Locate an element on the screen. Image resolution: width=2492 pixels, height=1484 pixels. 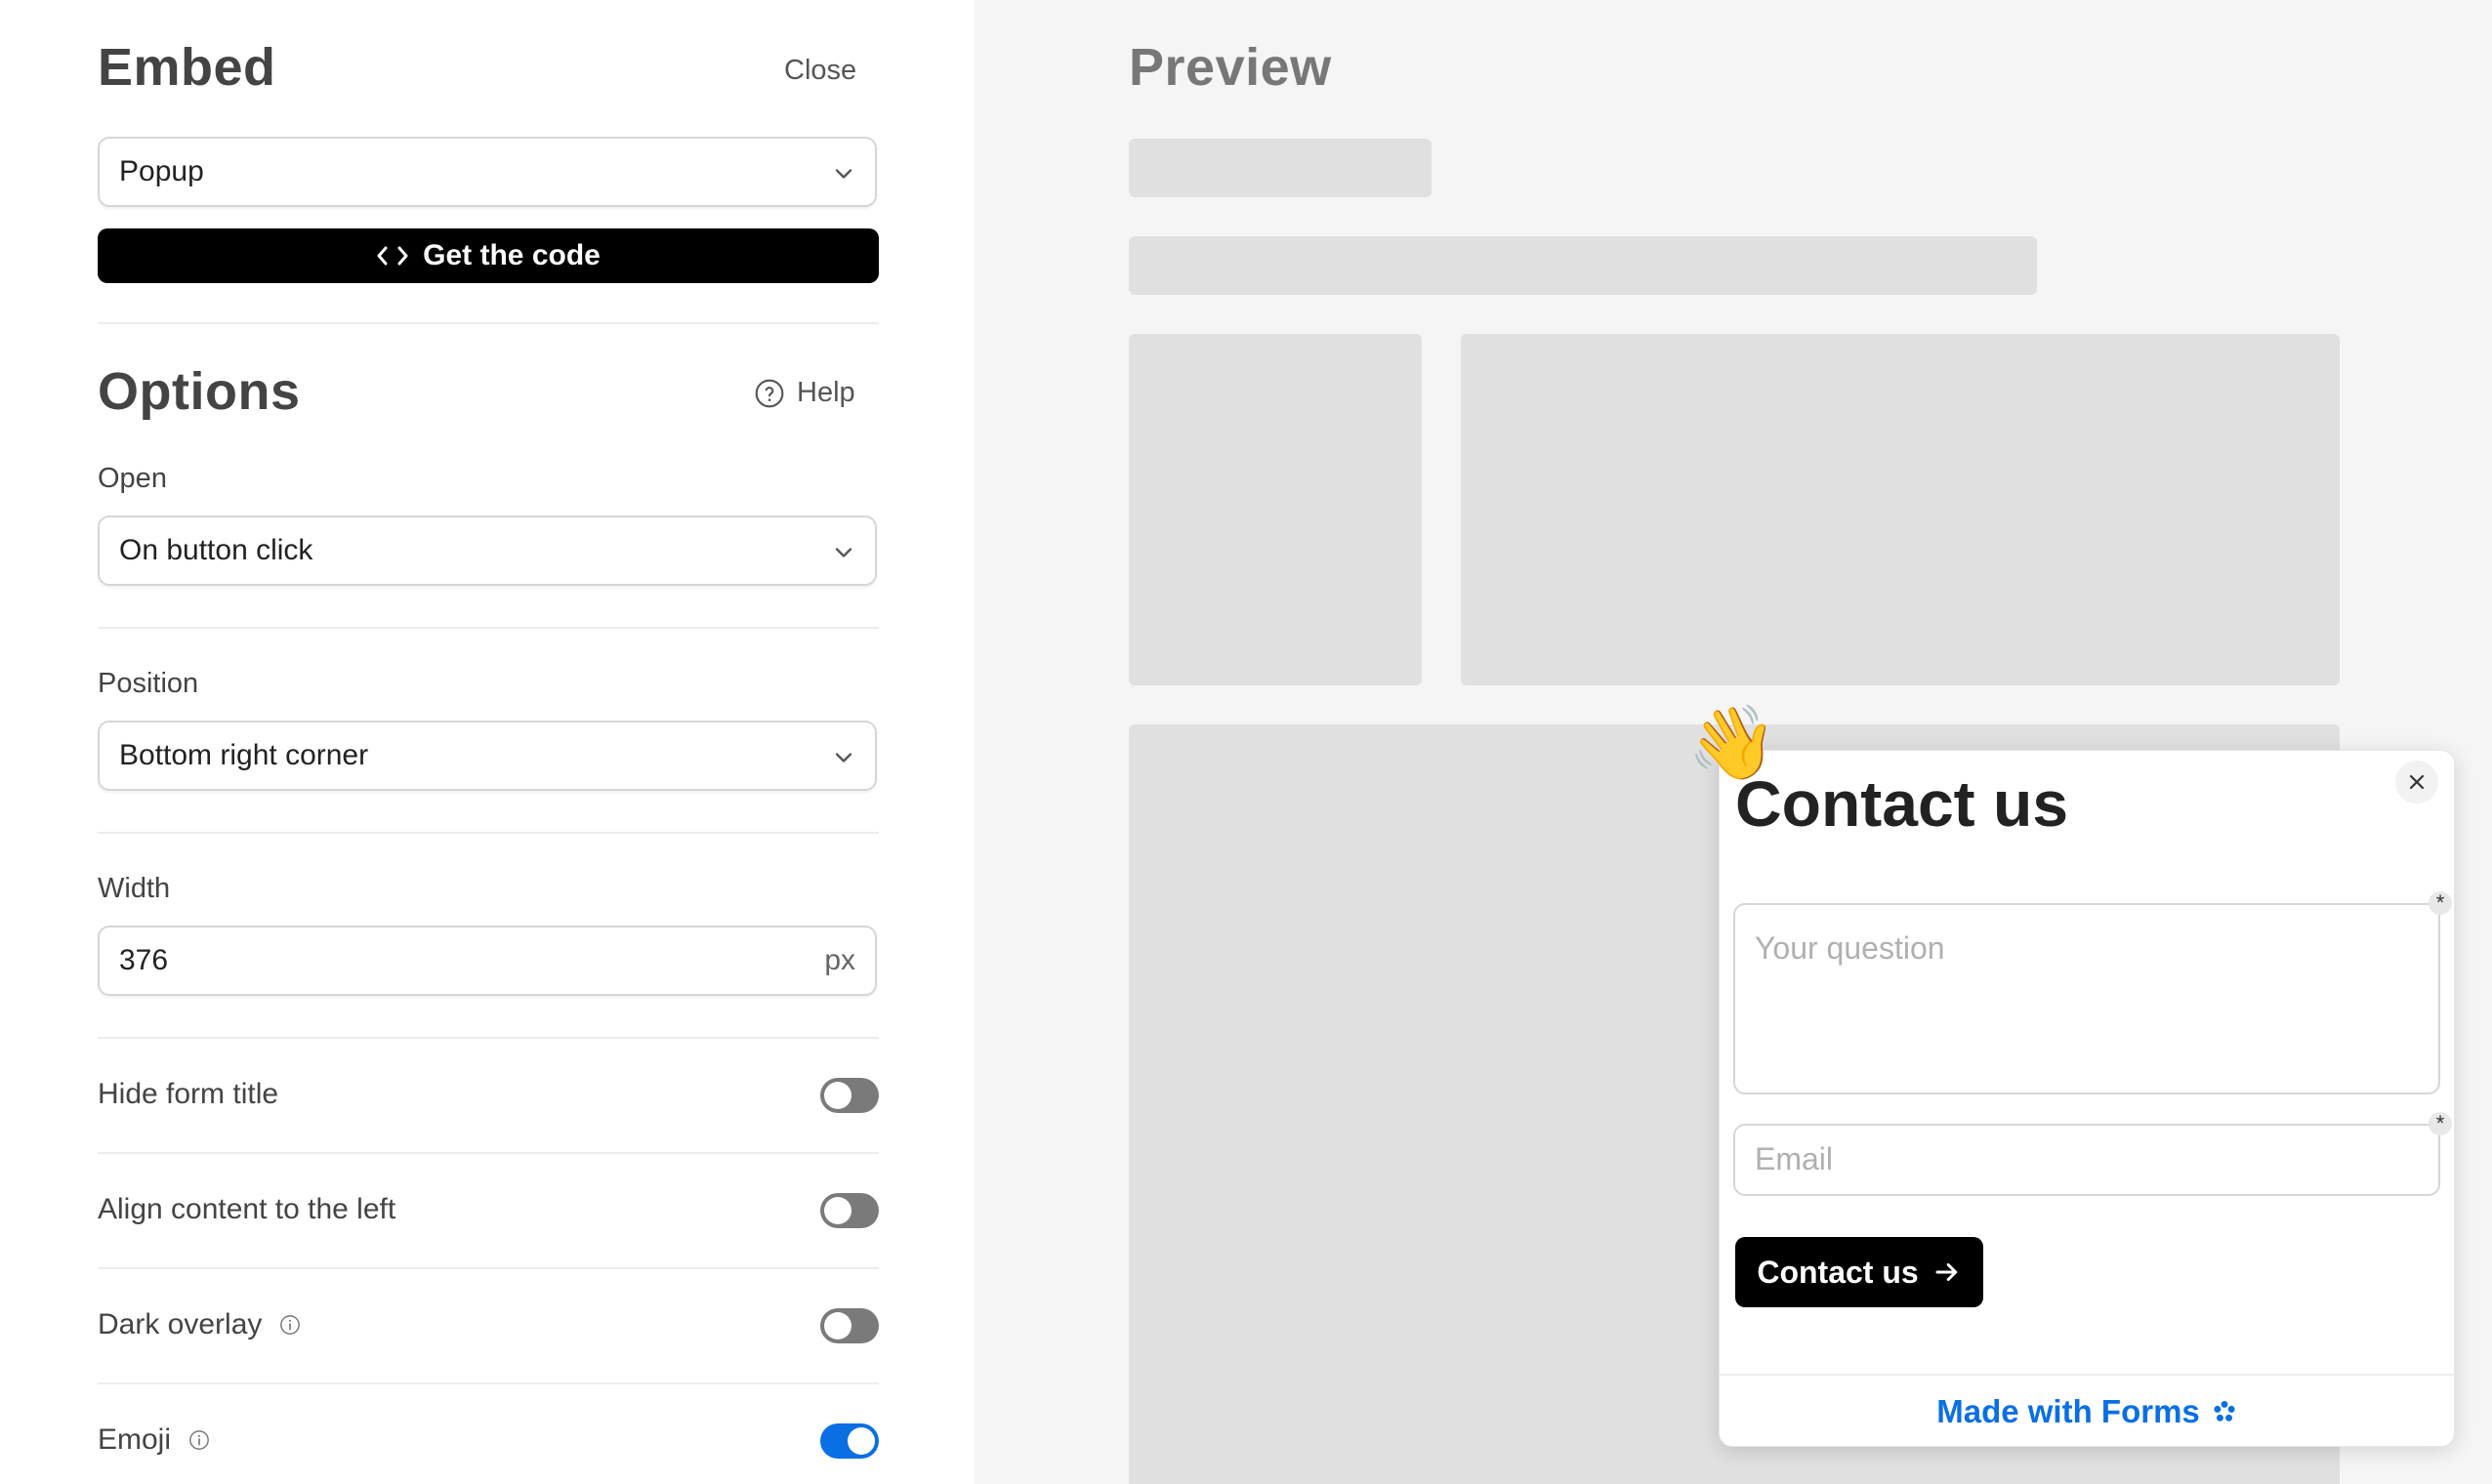
waving-hand-emoji: 👋 is located at coordinates (1732, 742).